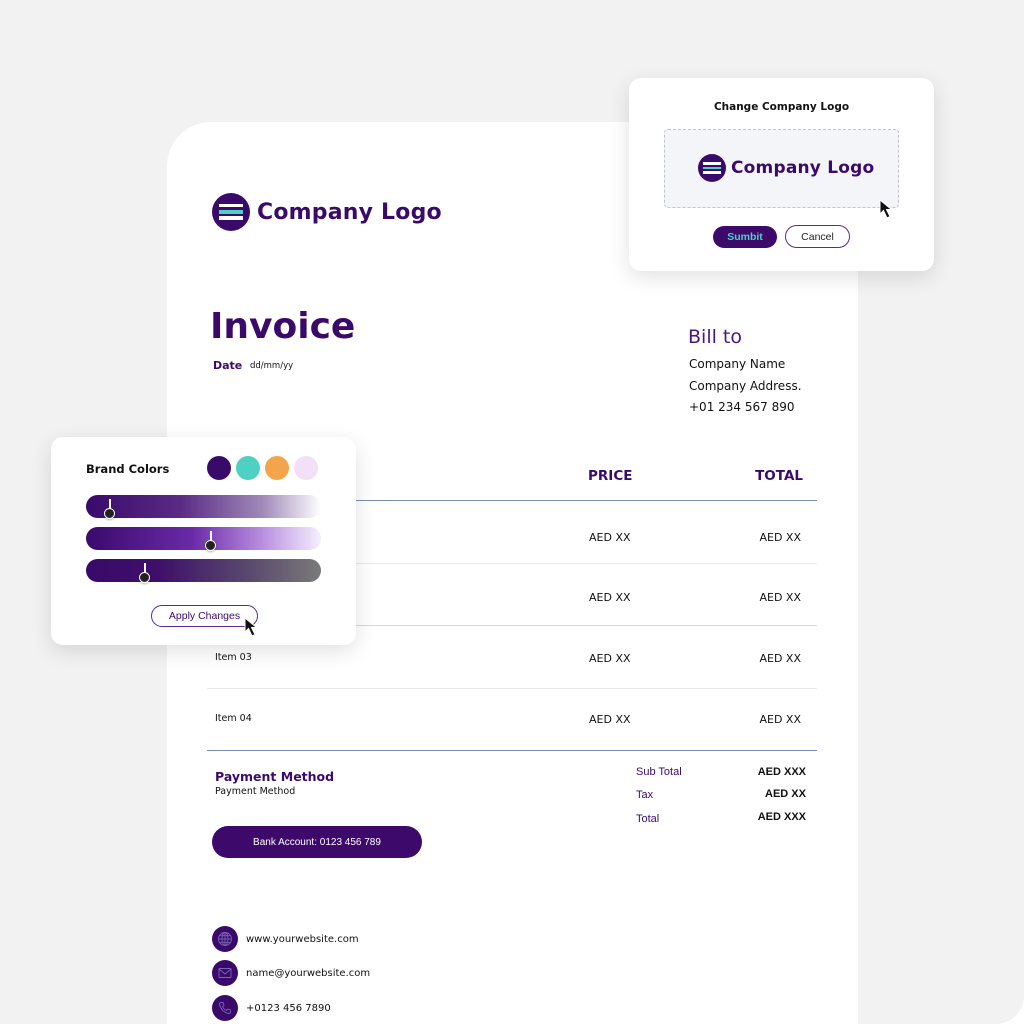 This screenshot has width=1024, height=1024. I want to click on logo-preview-text: Company Logo, so click(803, 168).